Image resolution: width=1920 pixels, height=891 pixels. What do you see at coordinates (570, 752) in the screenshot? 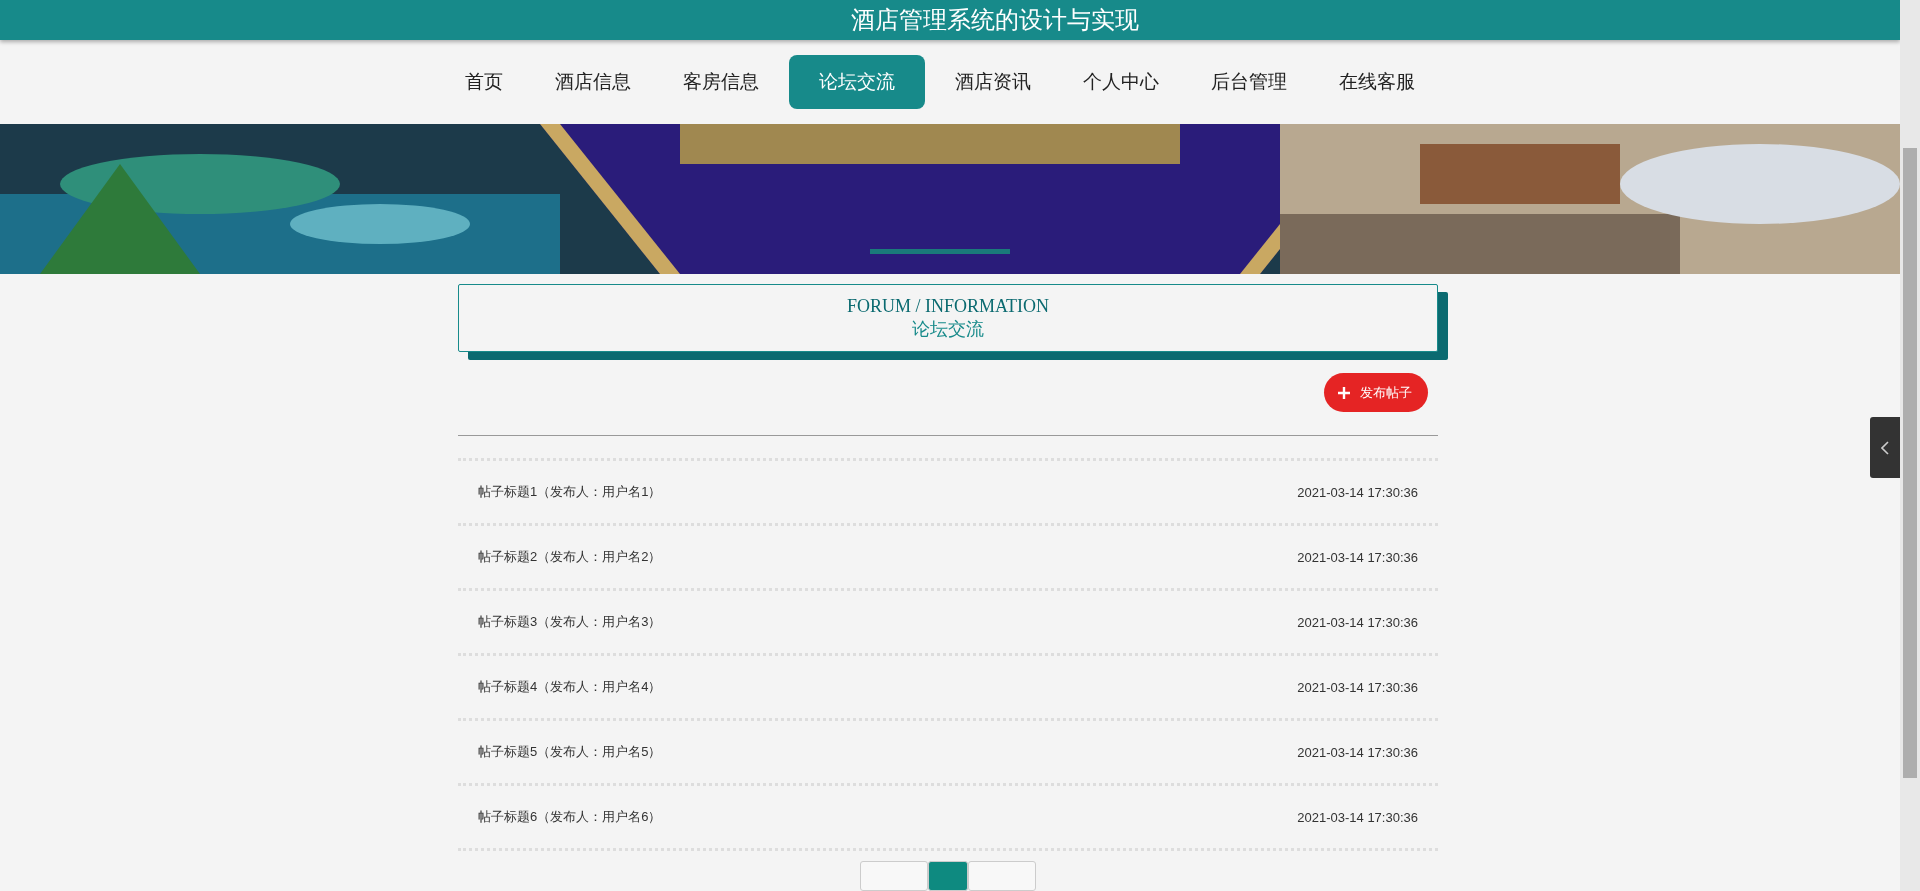
I see `post-title-link: 帖子标题5（发布人：用户名5）` at bounding box center [570, 752].